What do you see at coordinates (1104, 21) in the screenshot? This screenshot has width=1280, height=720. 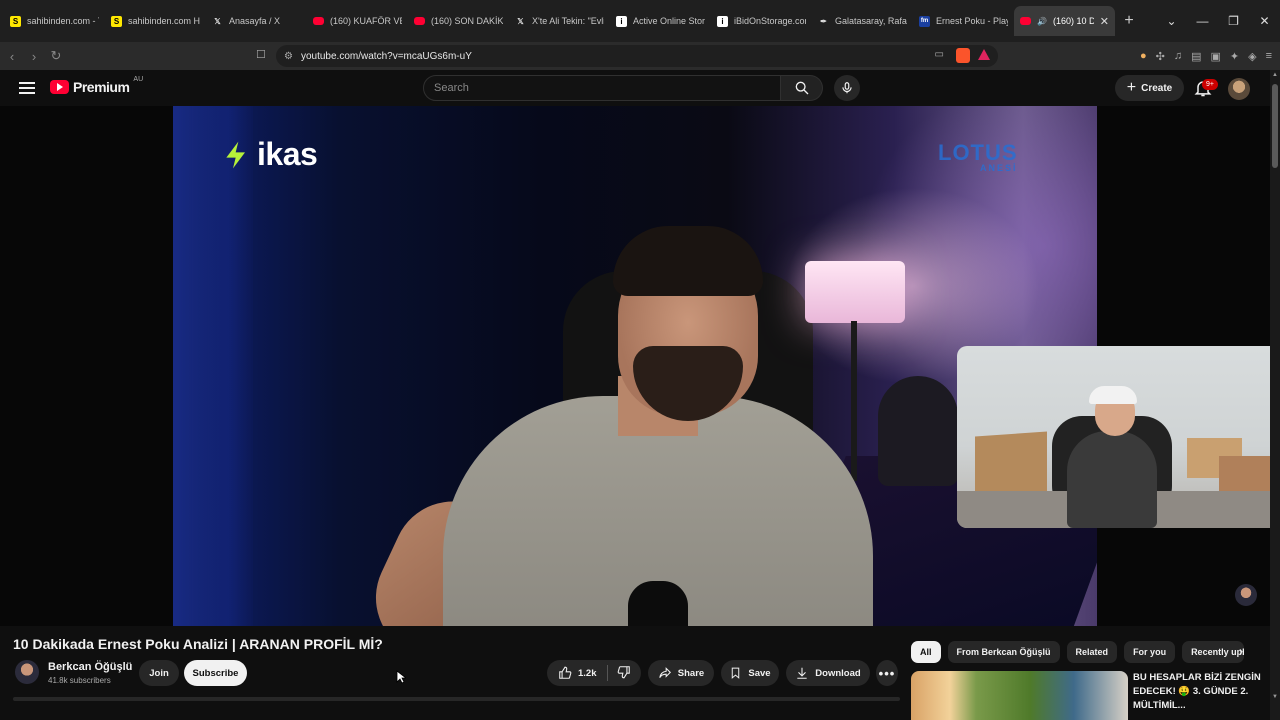 I see `close-tab-icon: ✕` at bounding box center [1104, 21].